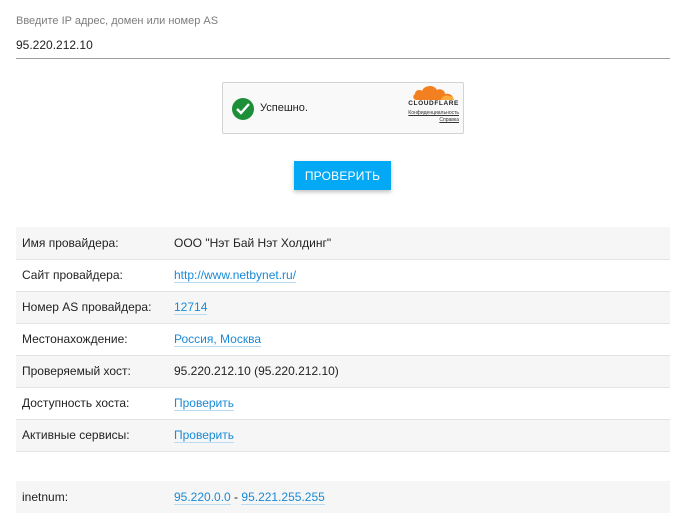 This screenshot has height=513, width=687. What do you see at coordinates (343, 435) in the screenshot?
I see `table-row: Активные сервисы: Проверить` at bounding box center [343, 435].